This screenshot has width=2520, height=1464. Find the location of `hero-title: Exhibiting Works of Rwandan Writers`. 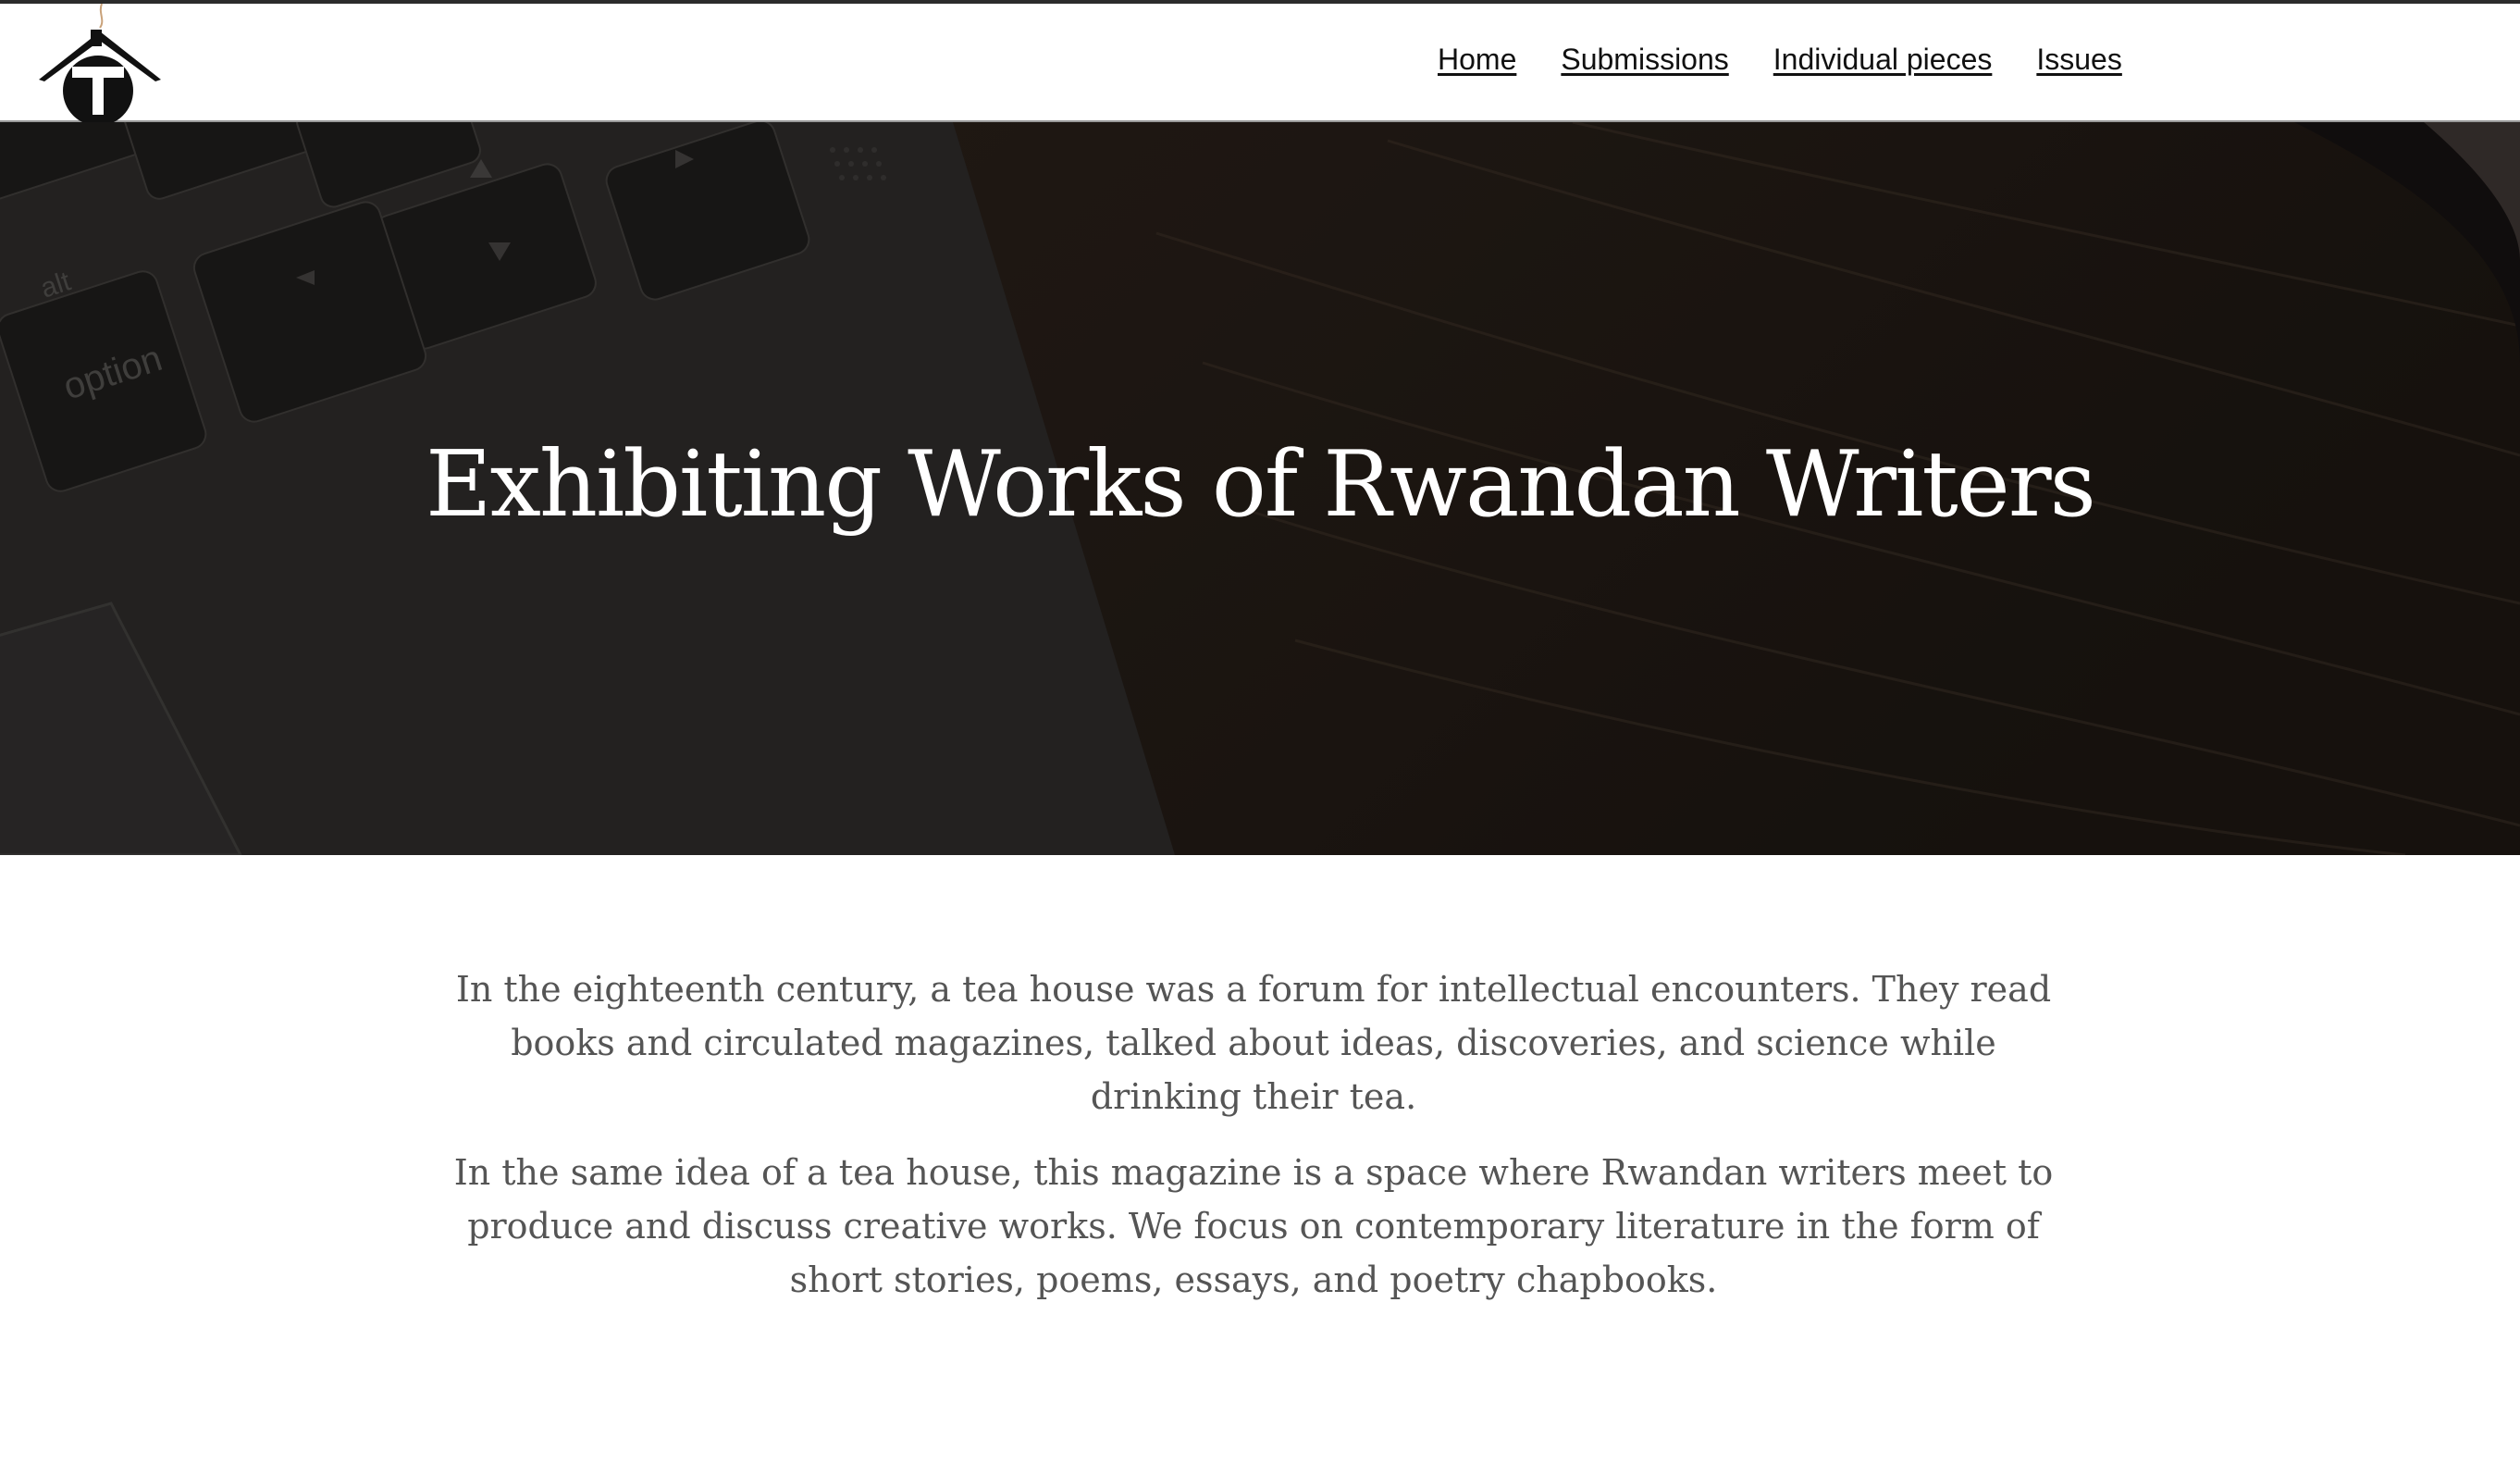

hero-title: Exhibiting Works of Rwandan Writers is located at coordinates (1261, 485).